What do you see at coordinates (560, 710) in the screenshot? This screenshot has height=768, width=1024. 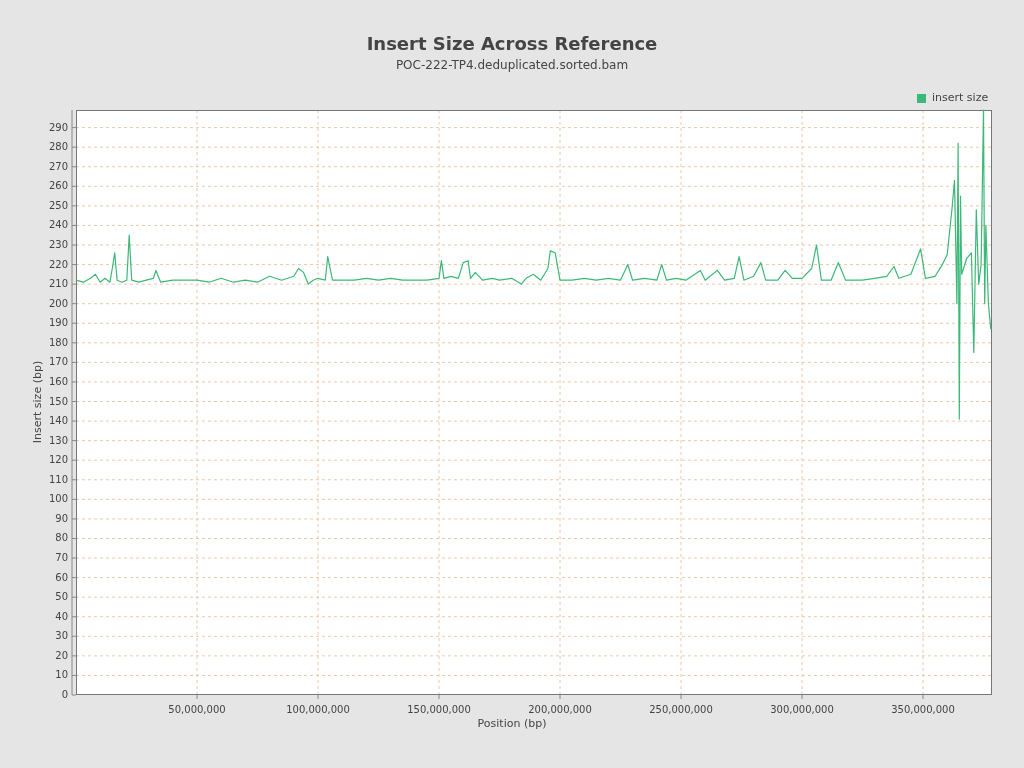 I see `x-tick-label: 200,000,000` at bounding box center [560, 710].